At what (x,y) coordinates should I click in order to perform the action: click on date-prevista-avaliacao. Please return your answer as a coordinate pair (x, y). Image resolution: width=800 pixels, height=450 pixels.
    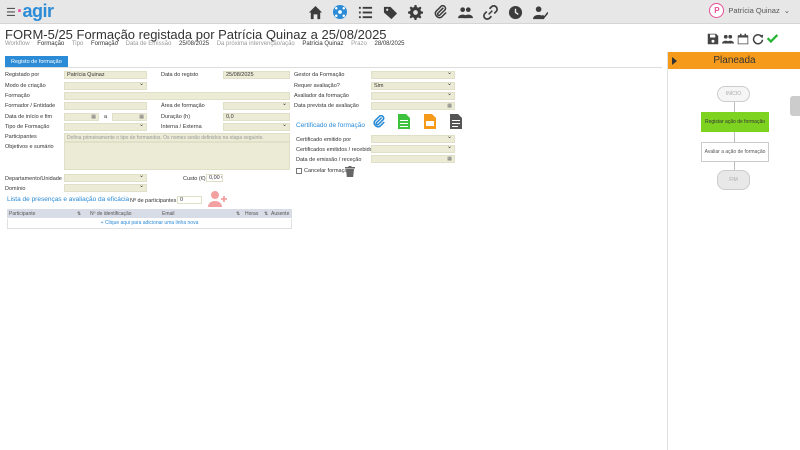
    Looking at the image, I should click on (413, 106).